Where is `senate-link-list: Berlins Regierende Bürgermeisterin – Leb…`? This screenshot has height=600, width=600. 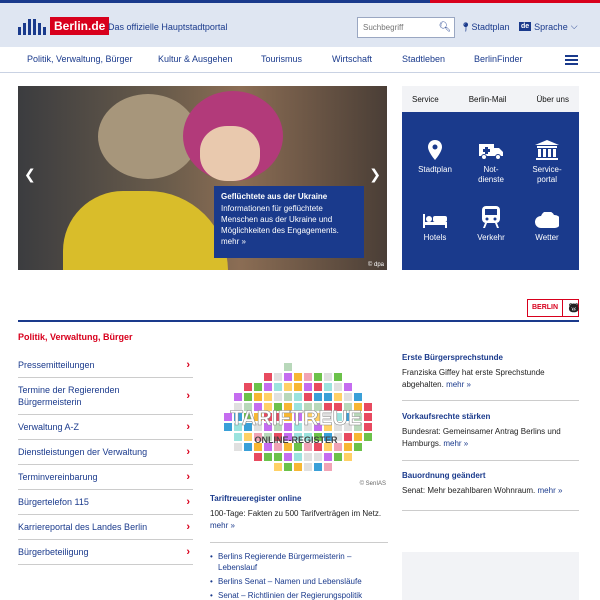
senate-link-list: Berlins Regierende Bürgermeisterin – Leb… is located at coordinates (299, 575).